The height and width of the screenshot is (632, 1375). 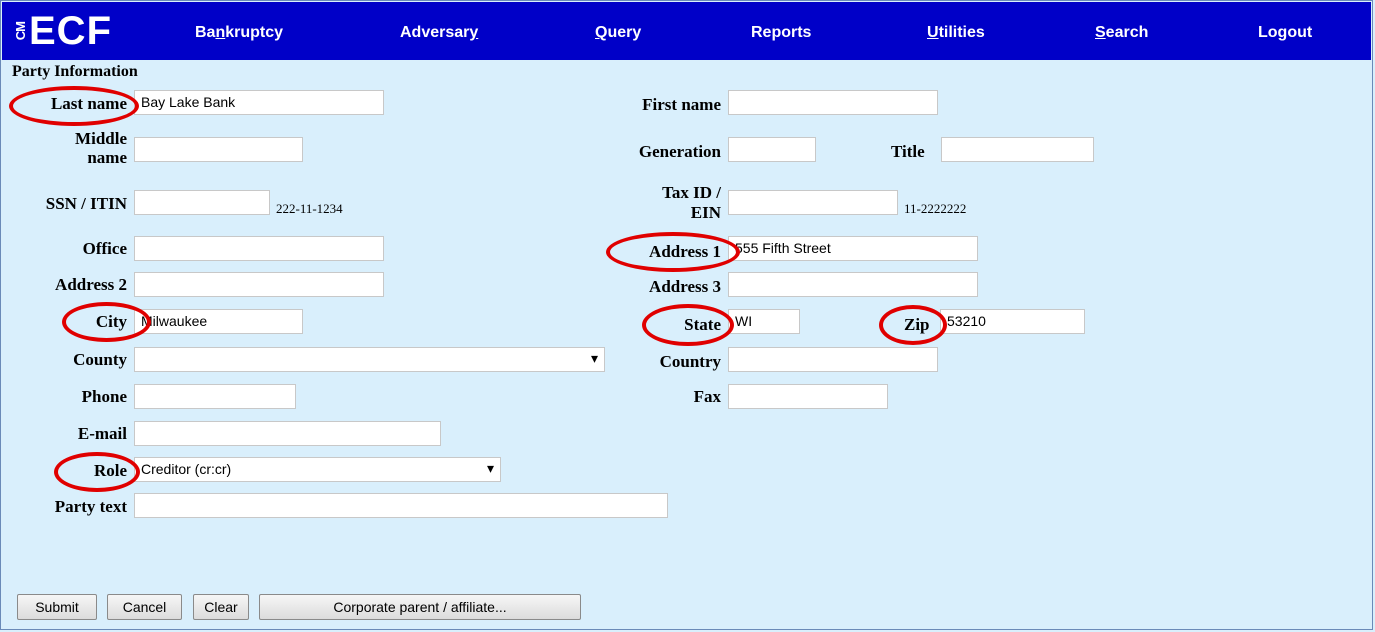 I want to click on state-input: WI, so click(x=764, y=321).